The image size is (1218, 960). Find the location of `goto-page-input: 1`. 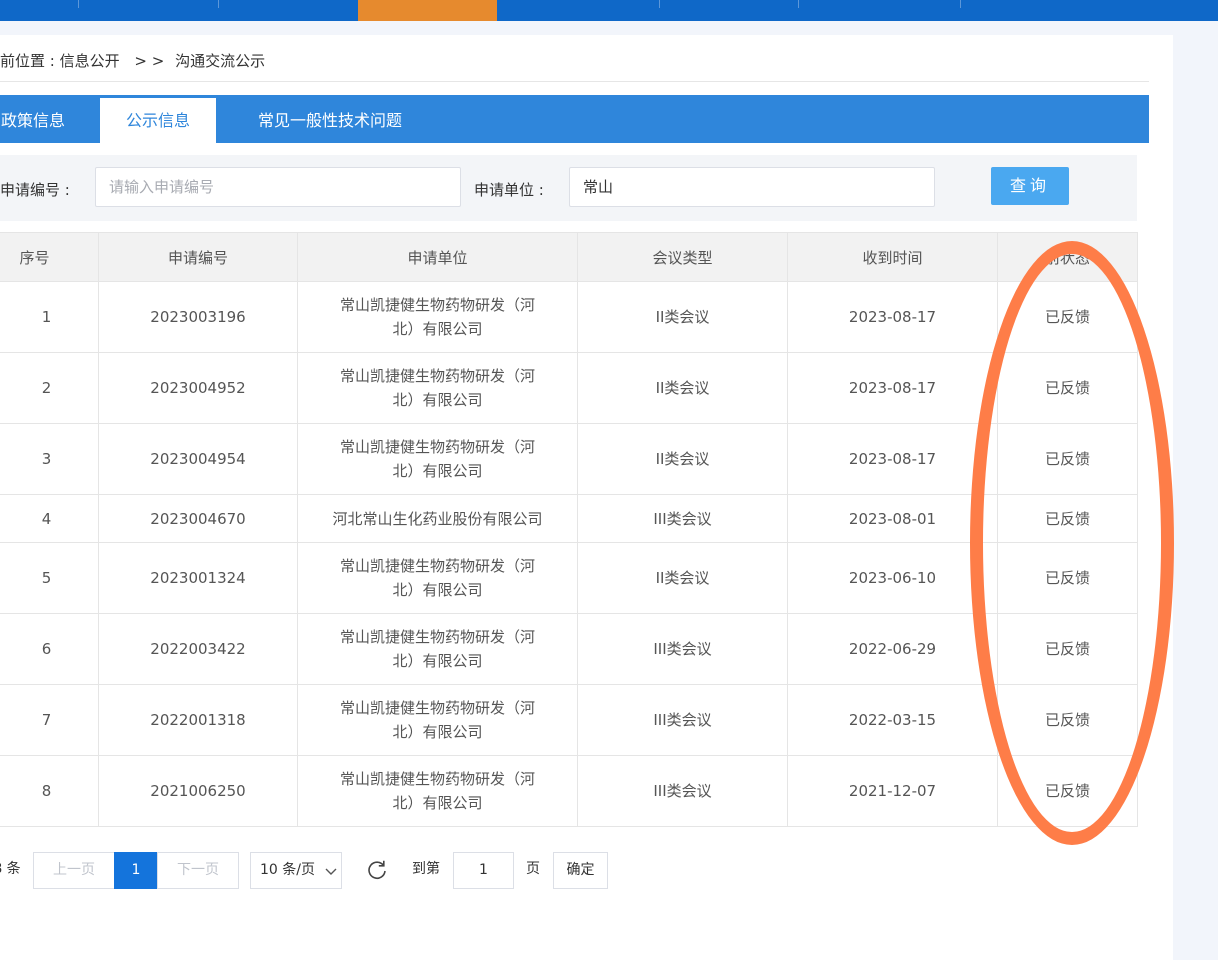

goto-page-input: 1 is located at coordinates (483, 870).